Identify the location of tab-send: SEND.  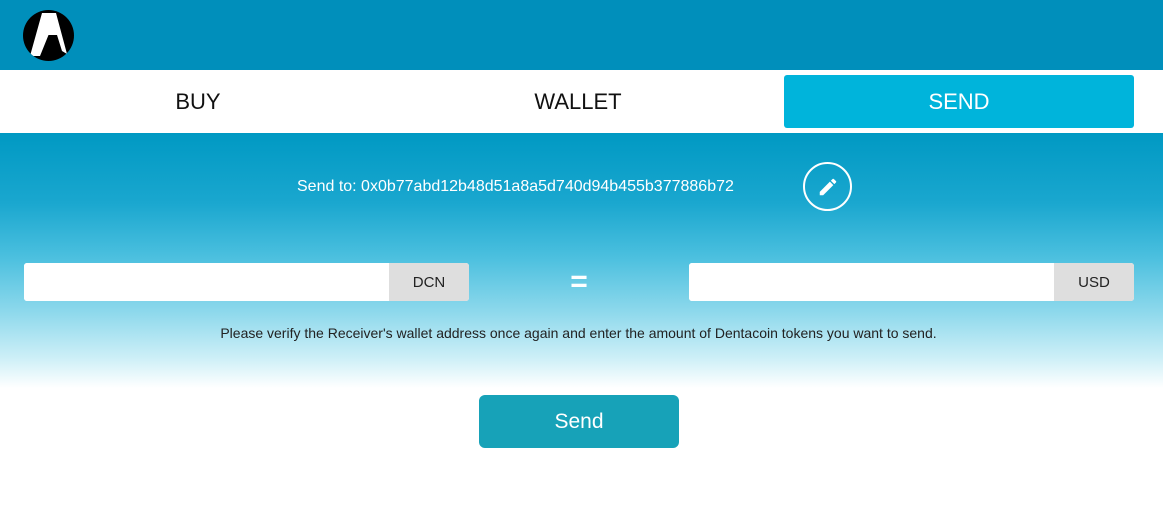
(959, 101).